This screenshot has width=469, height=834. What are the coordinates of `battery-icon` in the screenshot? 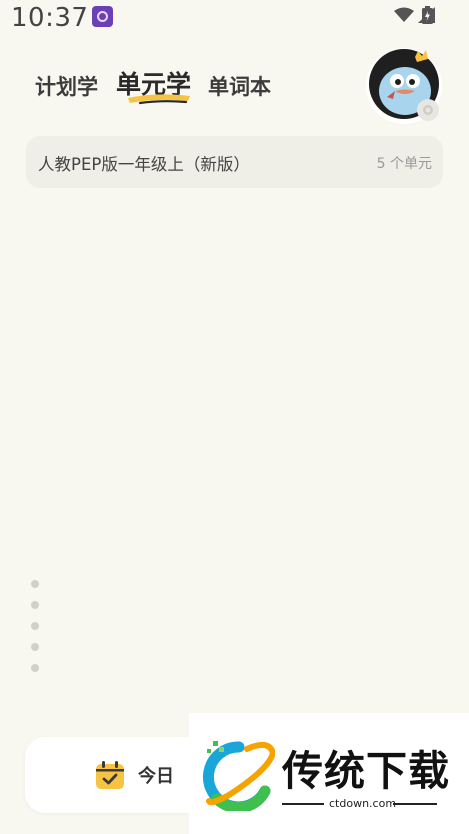 It's located at (427, 15).